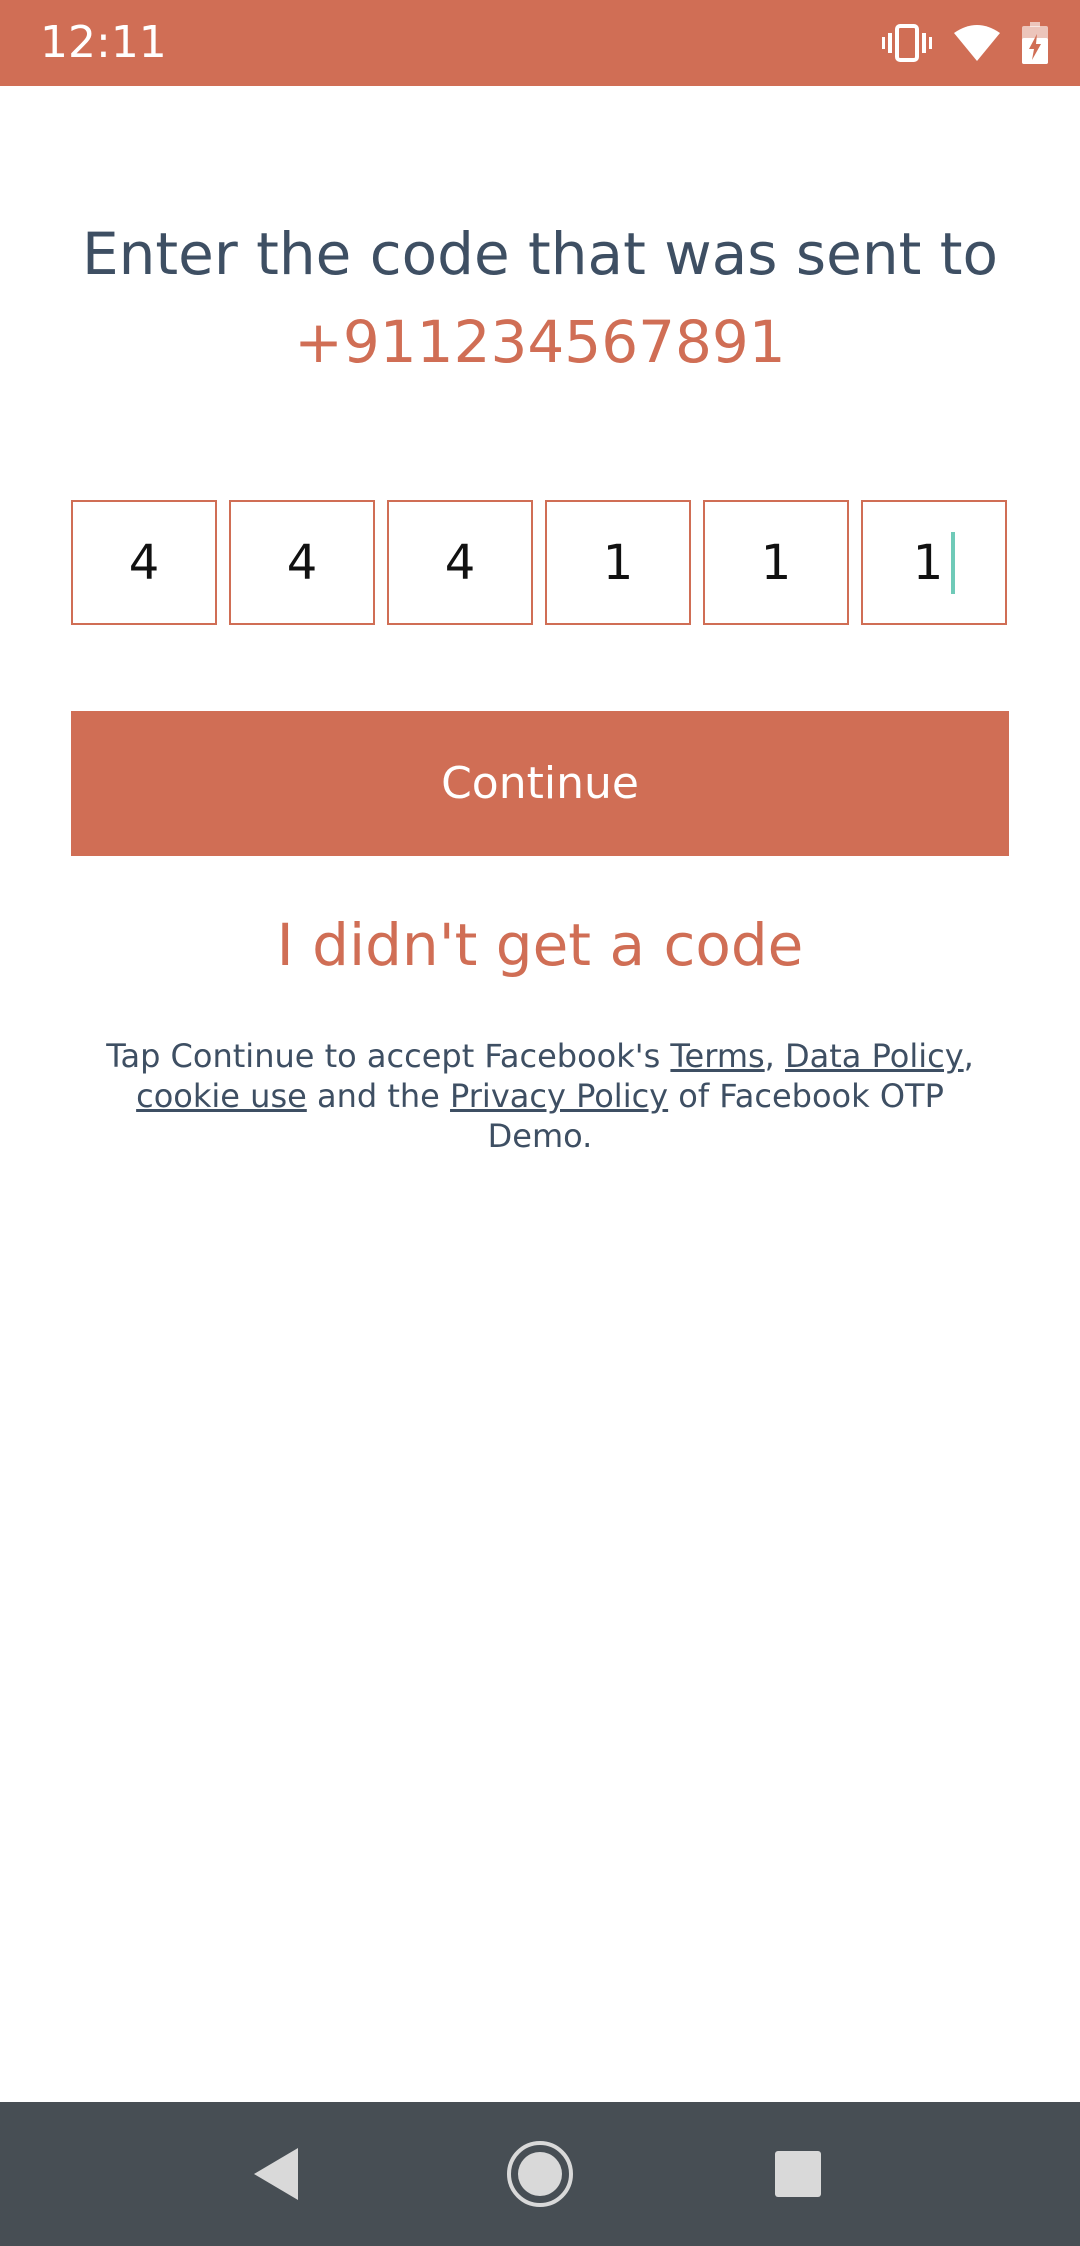  I want to click on otp-digit-1: 4, so click(144, 562).